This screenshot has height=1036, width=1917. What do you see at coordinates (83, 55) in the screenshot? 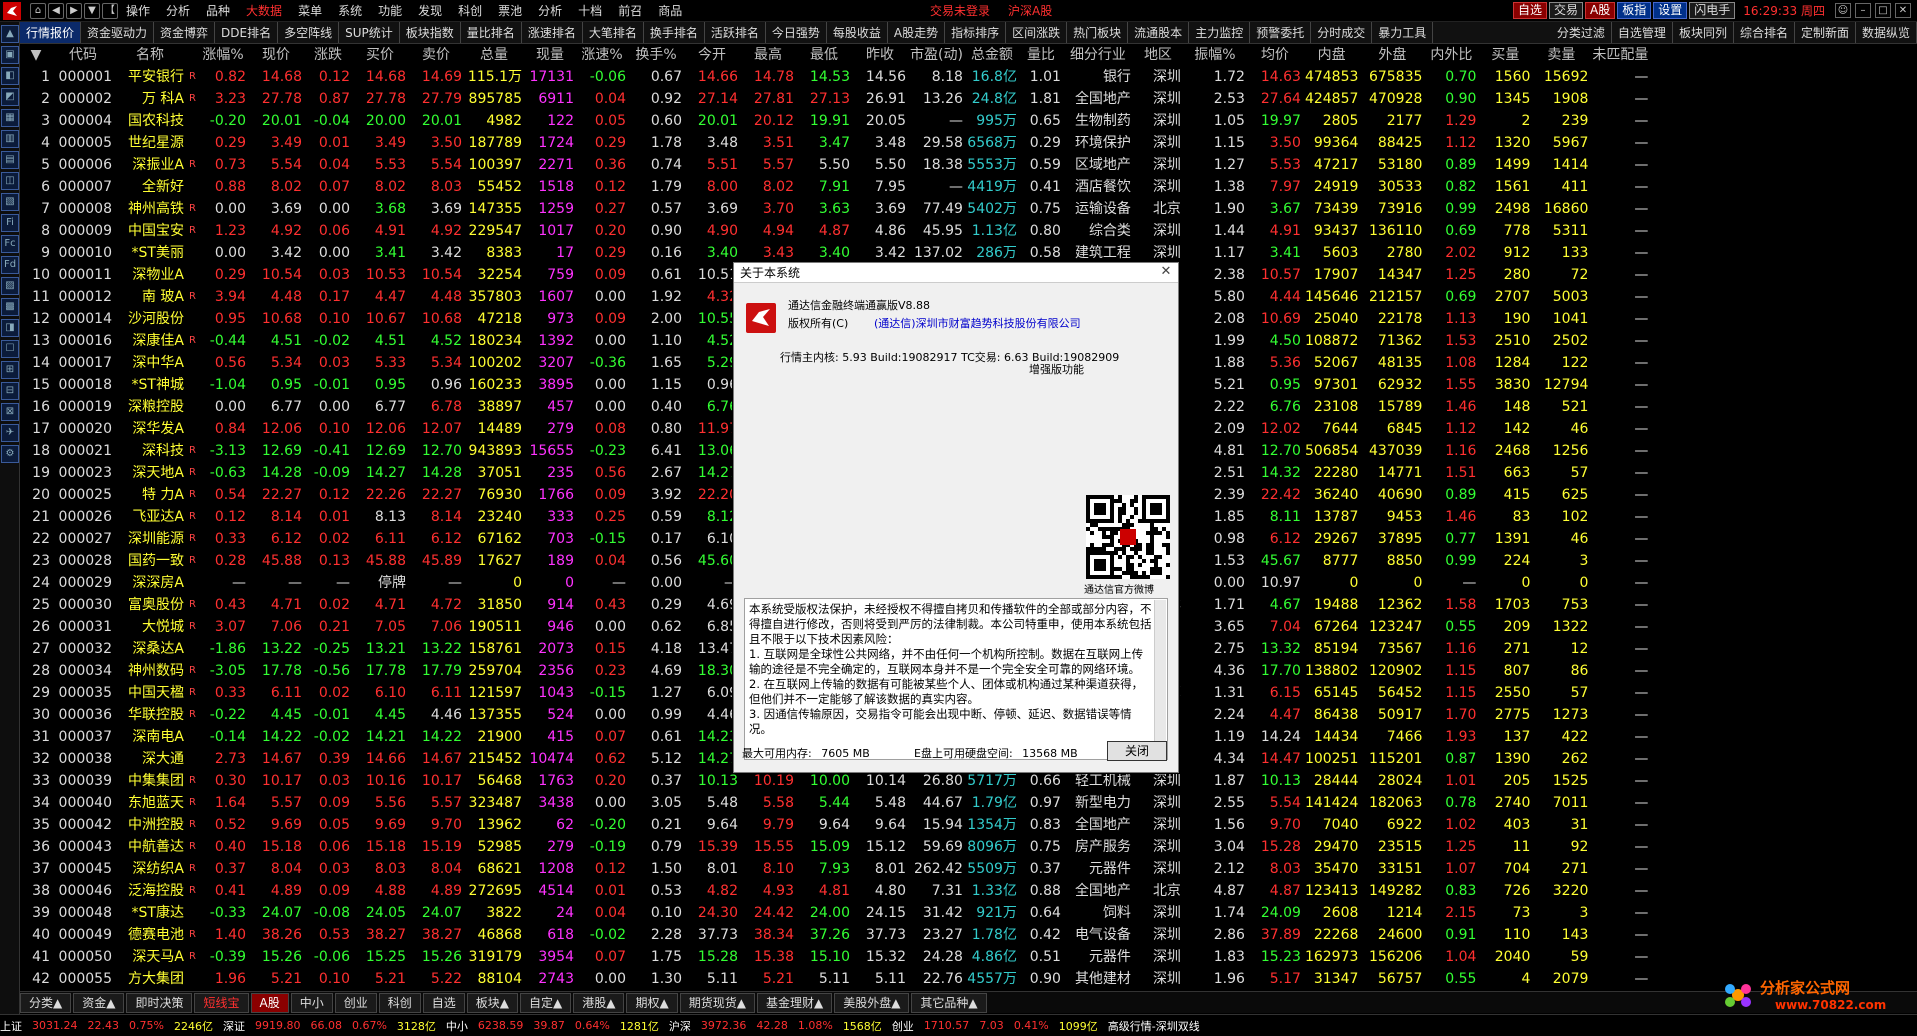
I see `column-header: 代码` at bounding box center [83, 55].